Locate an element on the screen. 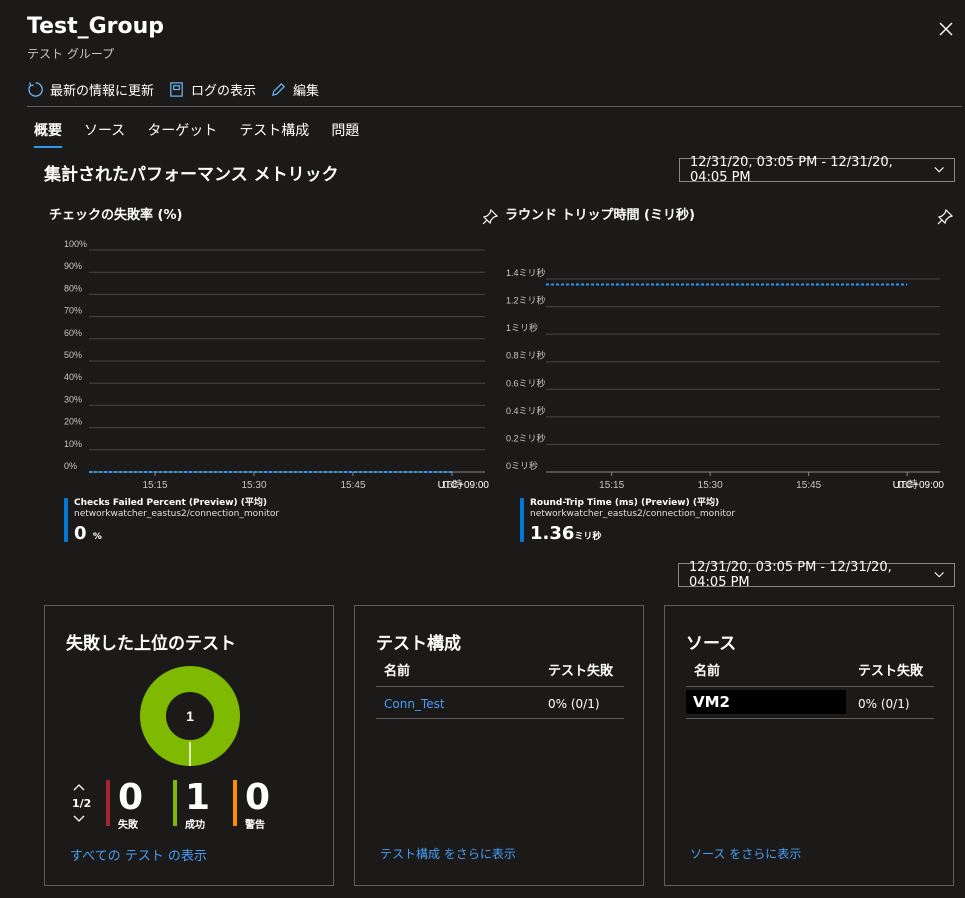 The height and width of the screenshot is (898, 965). y-tick-label: 0.2ミリ秒 is located at coordinates (526, 437).